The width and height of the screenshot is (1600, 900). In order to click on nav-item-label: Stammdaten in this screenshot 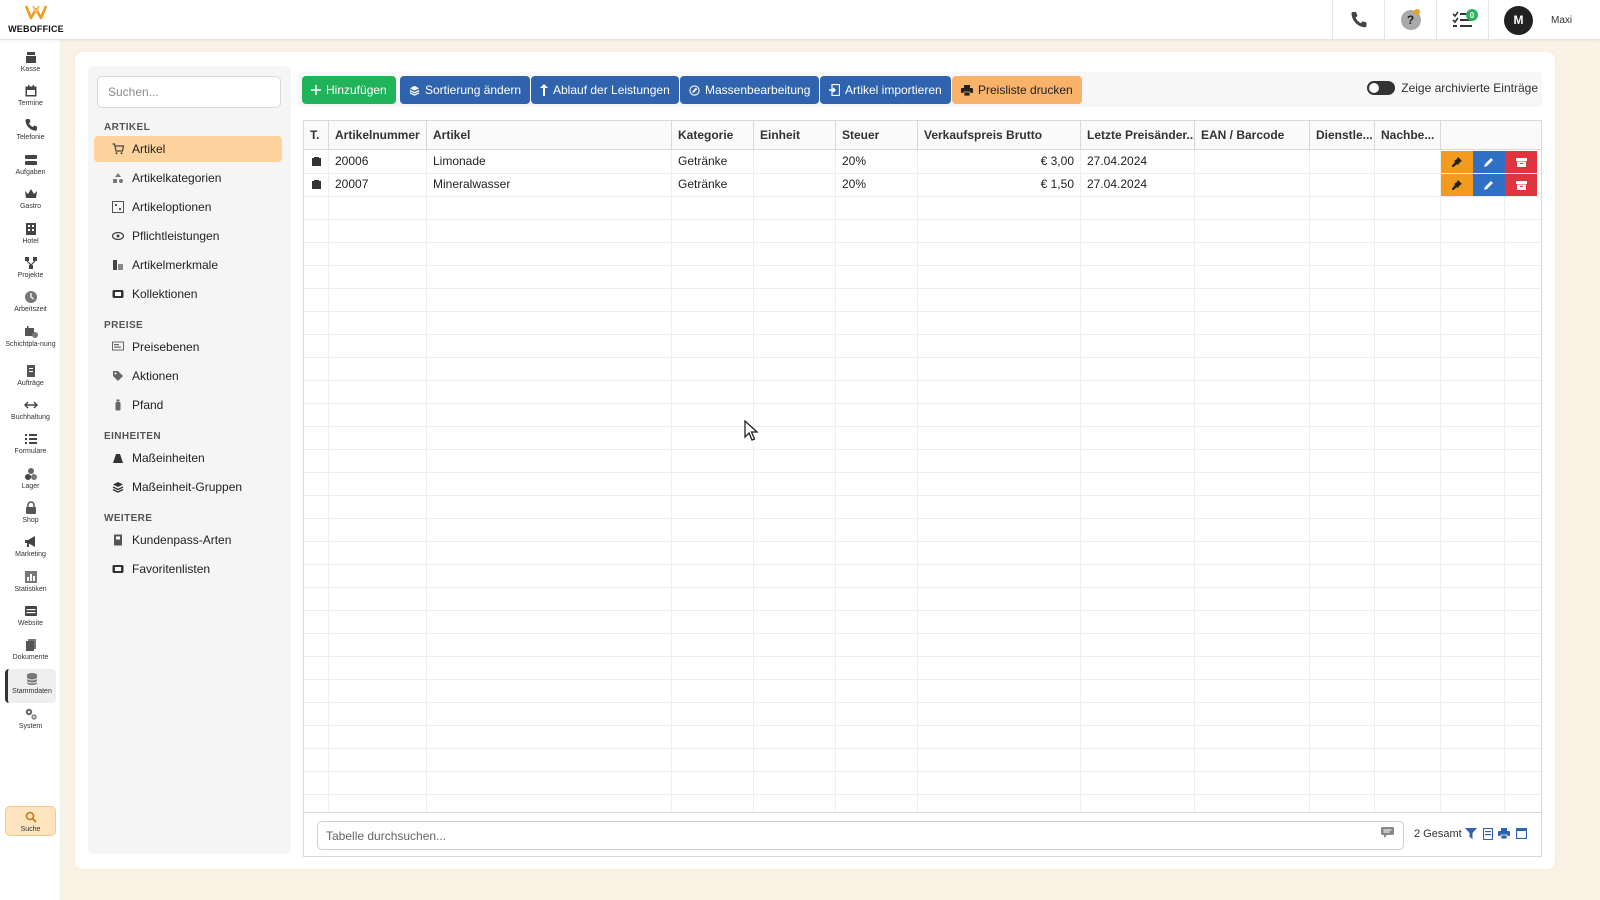, I will do `click(32, 691)`.